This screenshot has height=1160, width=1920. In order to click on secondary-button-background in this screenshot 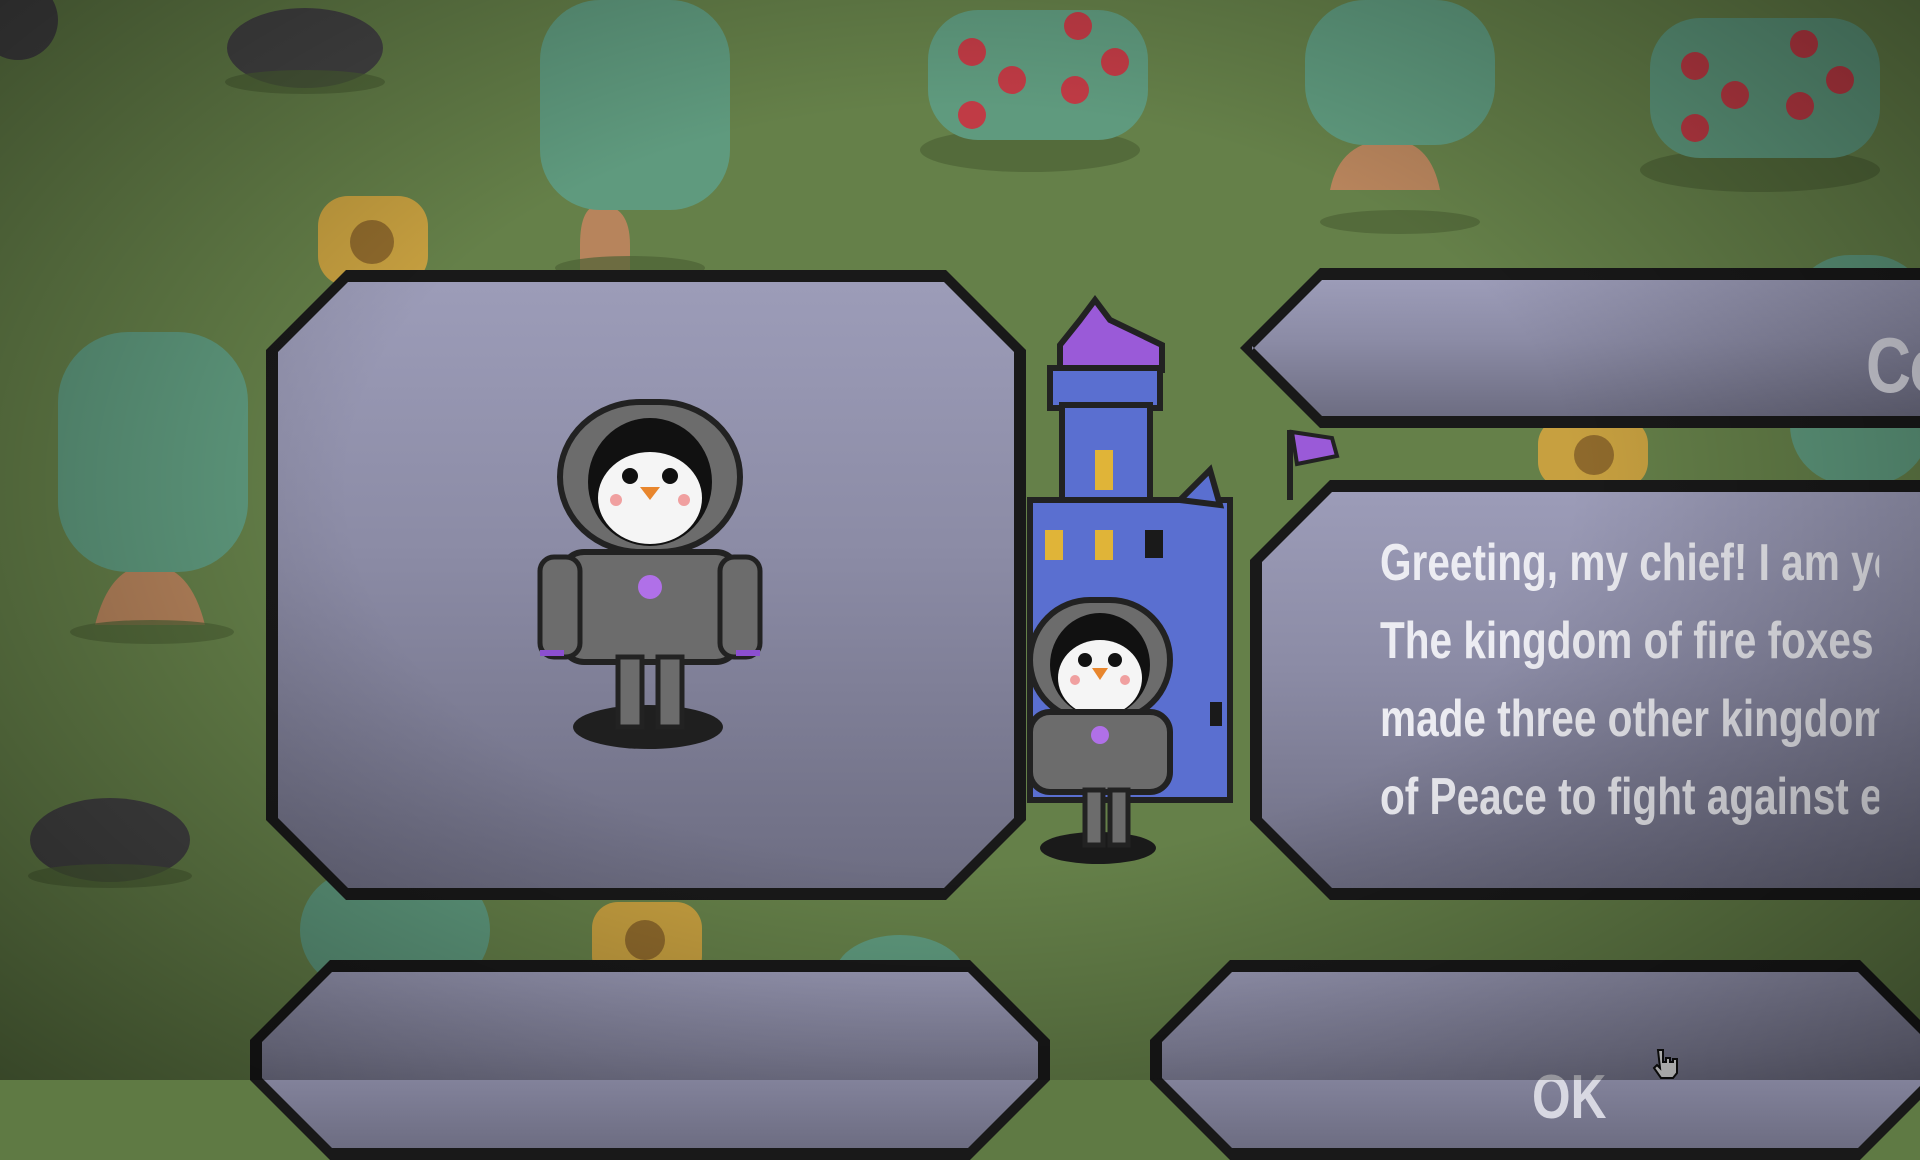, I will do `click(650, 1060)`.